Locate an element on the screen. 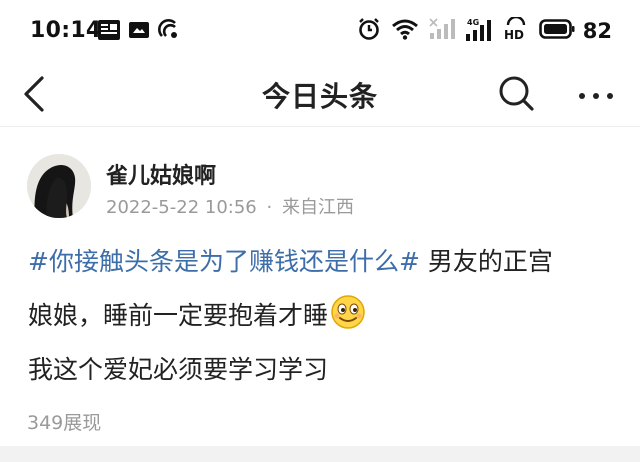  view-count: 349展现 is located at coordinates (64, 423).